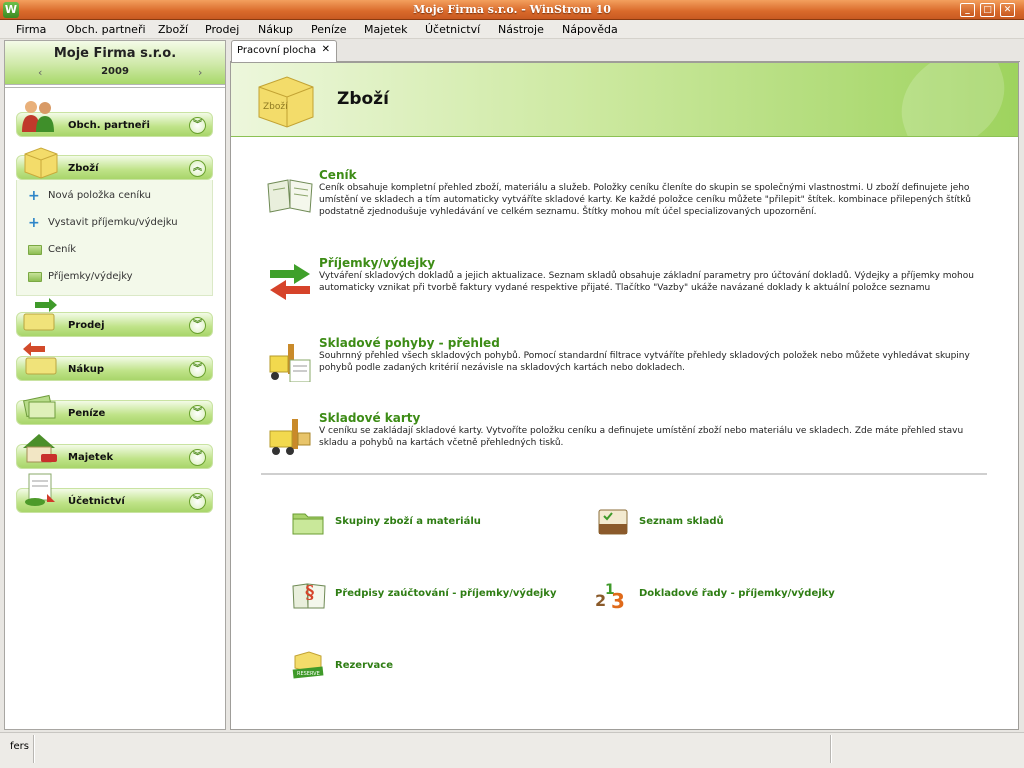 Image resolution: width=1024 pixels, height=768 pixels. I want to click on section-title: Ceník, so click(338, 175).